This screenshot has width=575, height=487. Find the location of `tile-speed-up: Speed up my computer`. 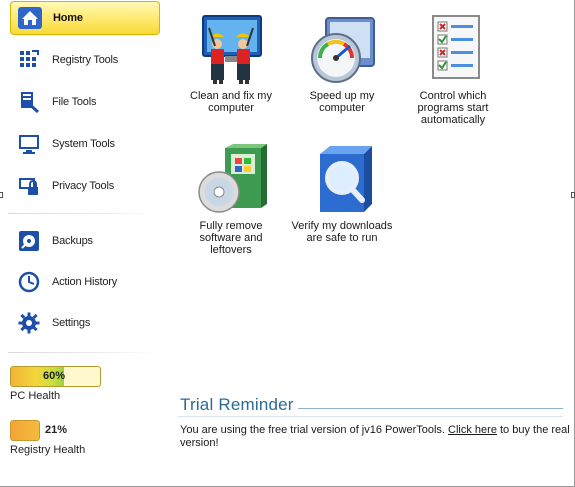

tile-speed-up: Speed up my computer is located at coordinates (342, 64).